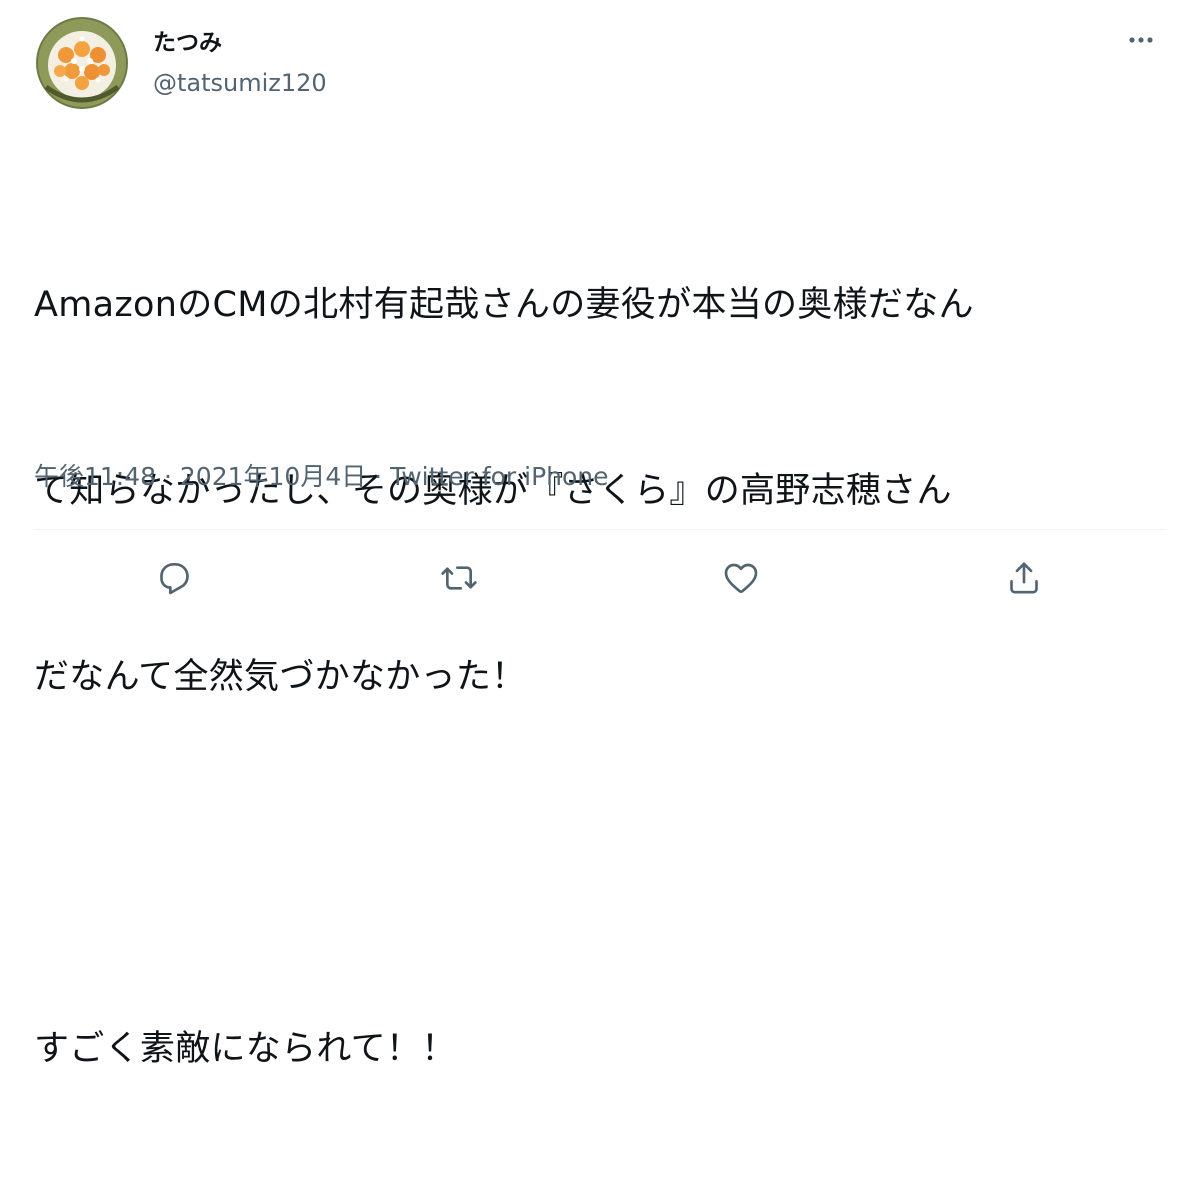 This screenshot has height=1204, width=1192. Describe the element at coordinates (187, 43) in the screenshot. I see `display-name: たつみ` at that location.